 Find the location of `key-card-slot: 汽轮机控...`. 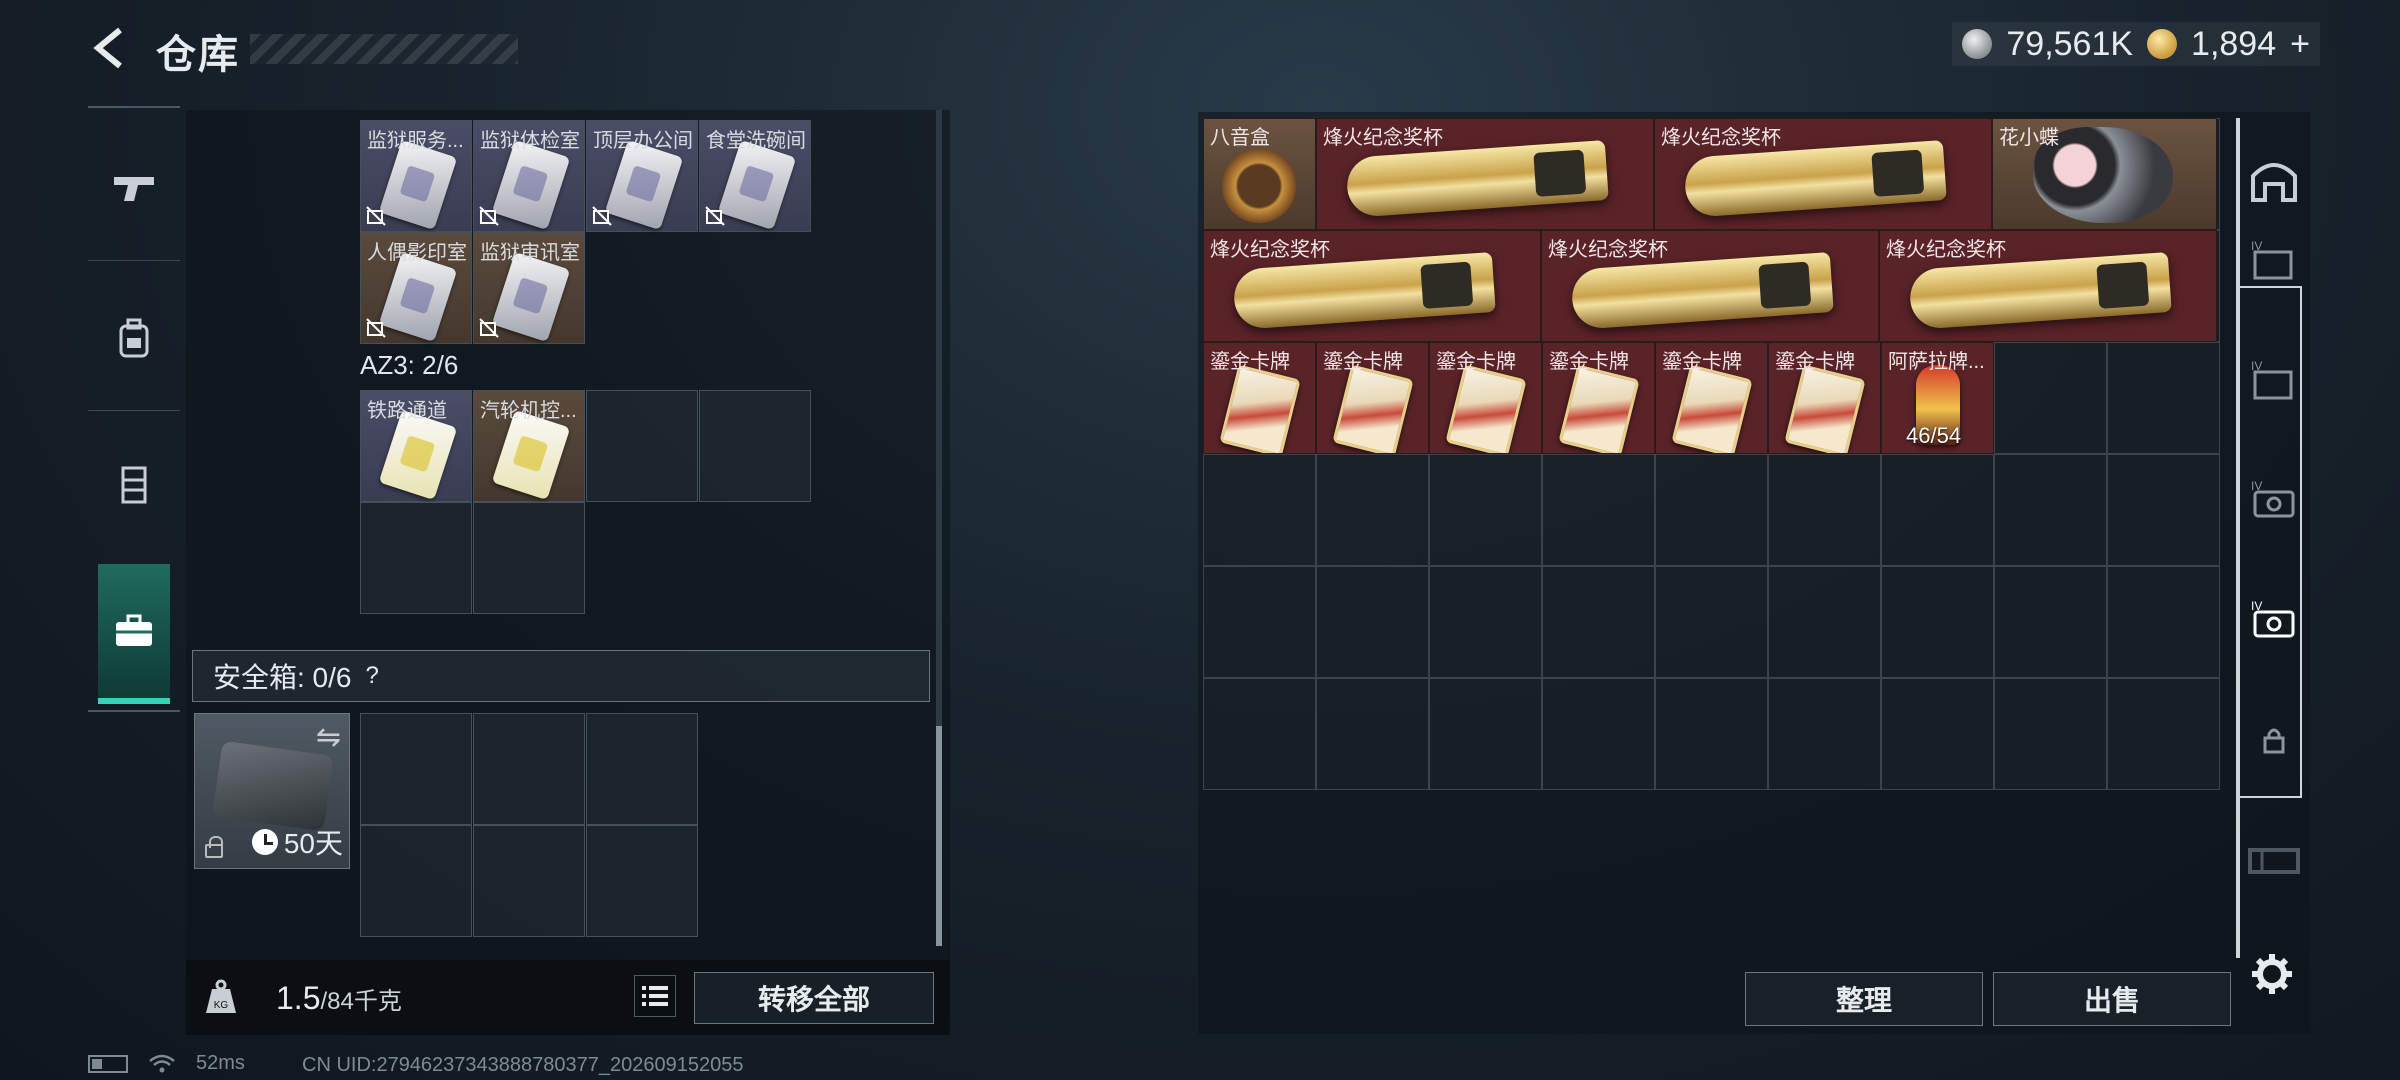

key-card-slot: 汽轮机控... is located at coordinates (529, 446).